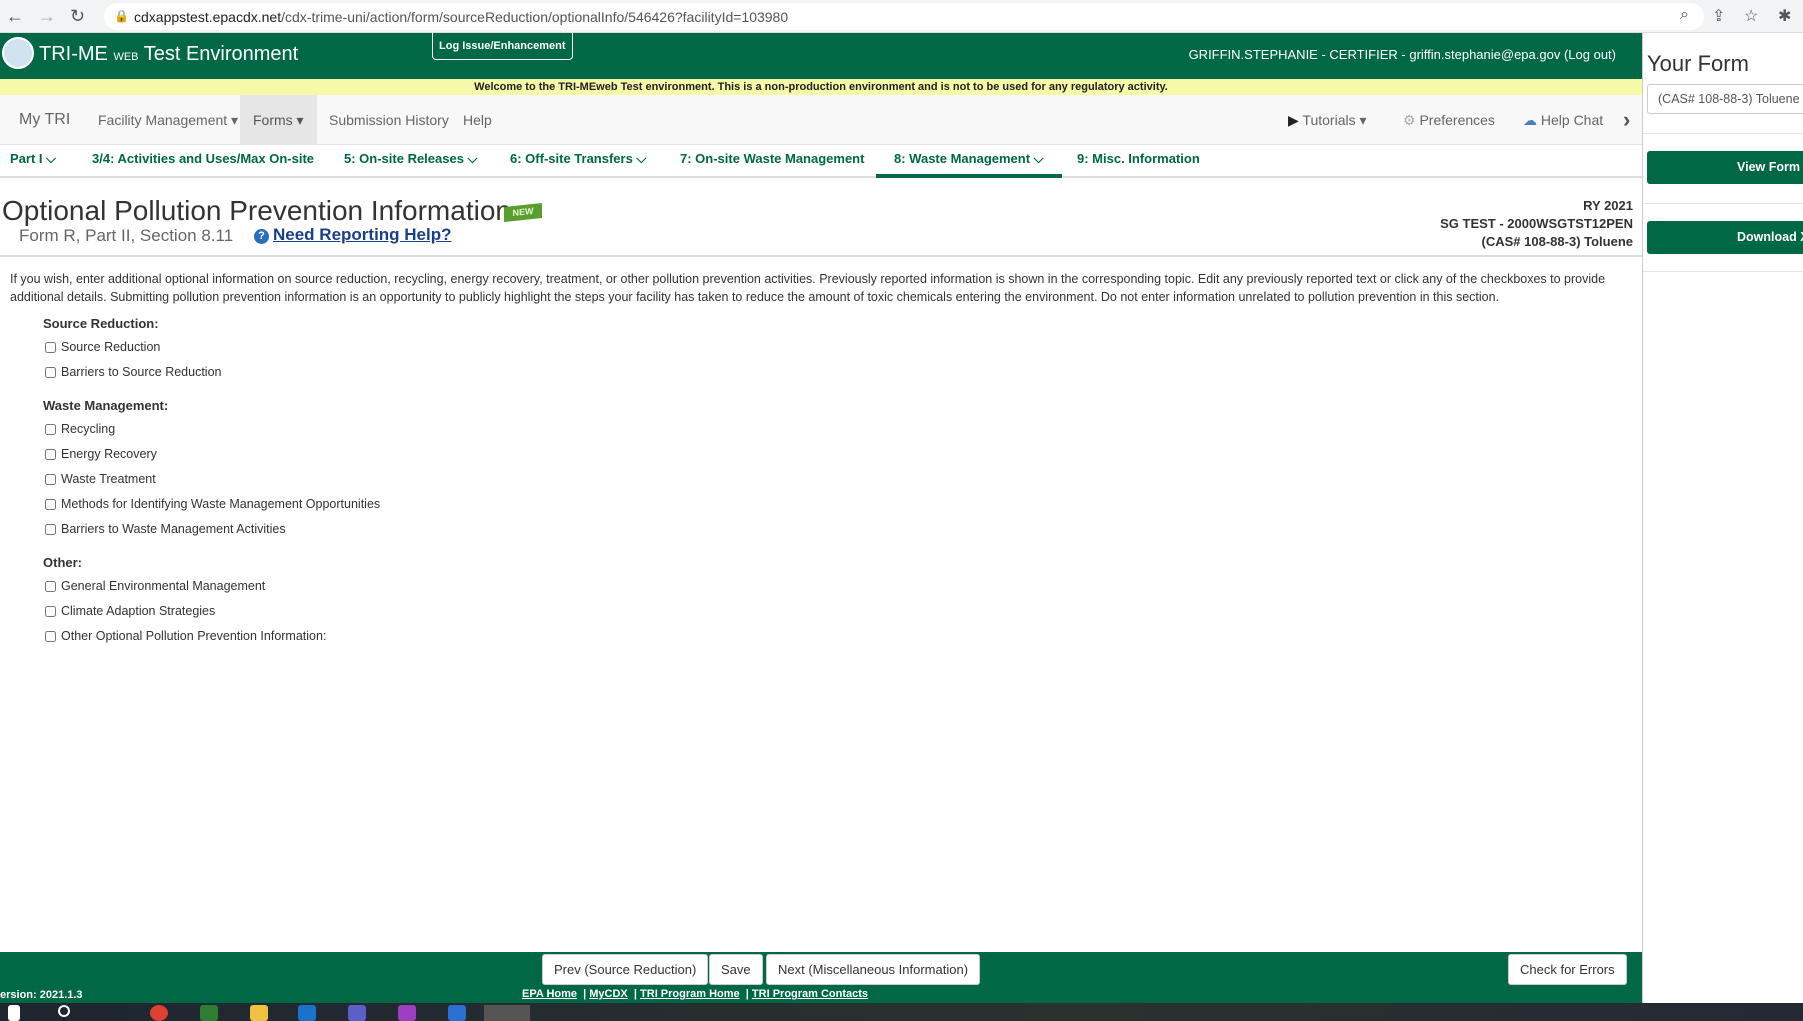  I want to click on view-form-button: View Form, so click(1725, 167).